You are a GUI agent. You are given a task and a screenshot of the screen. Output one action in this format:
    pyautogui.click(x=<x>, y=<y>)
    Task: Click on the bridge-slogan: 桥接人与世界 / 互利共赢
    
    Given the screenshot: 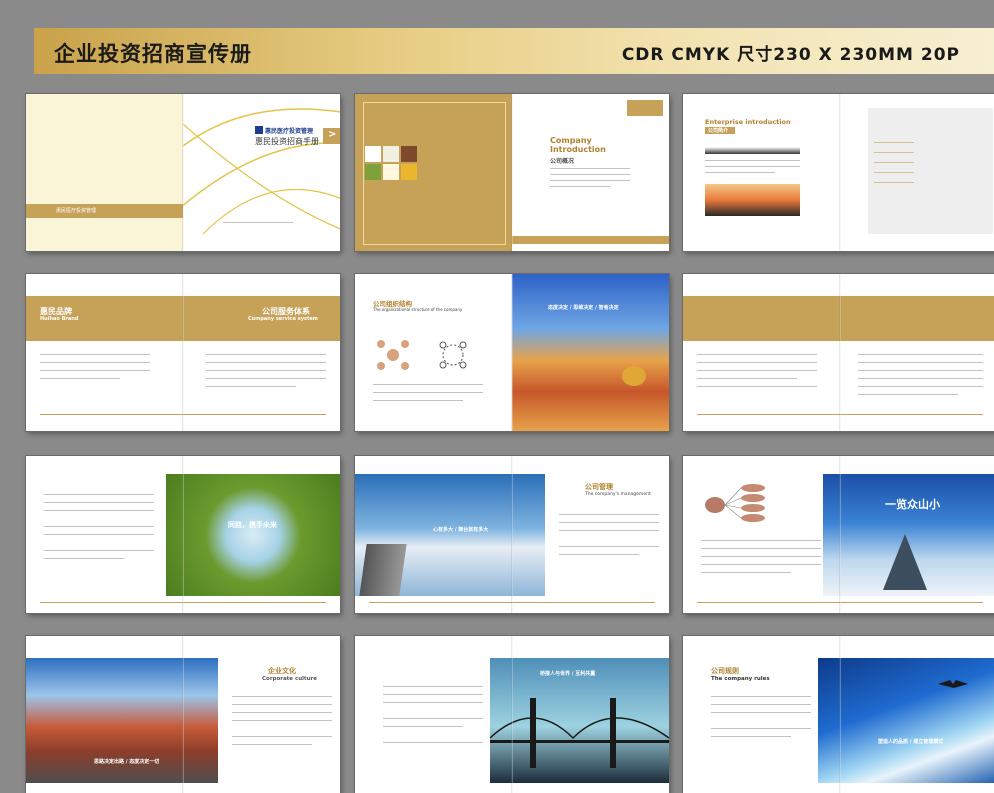 What is the action you would take?
    pyautogui.click(x=568, y=674)
    